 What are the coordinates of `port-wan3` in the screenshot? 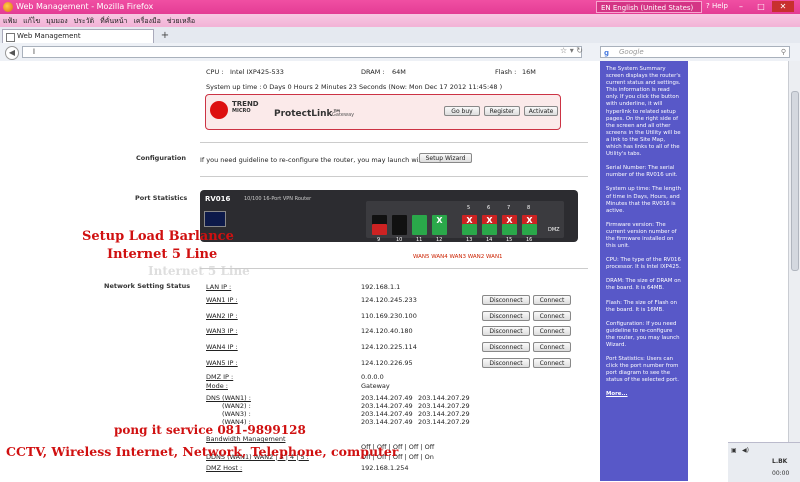 It's located at (509, 229).